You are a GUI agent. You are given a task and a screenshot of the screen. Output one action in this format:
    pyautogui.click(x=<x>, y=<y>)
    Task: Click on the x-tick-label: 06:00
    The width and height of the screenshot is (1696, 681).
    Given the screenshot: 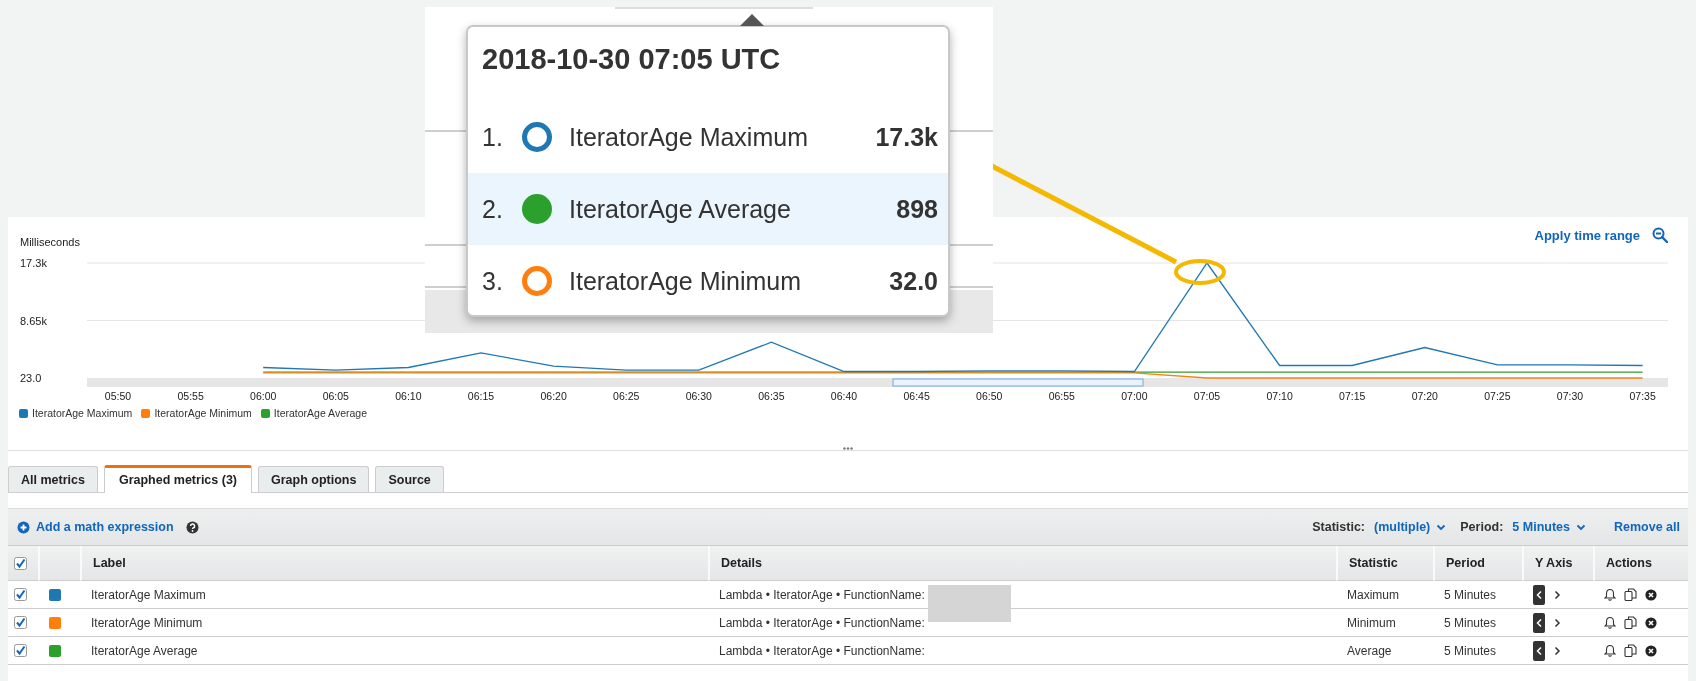 What is the action you would take?
    pyautogui.click(x=263, y=396)
    